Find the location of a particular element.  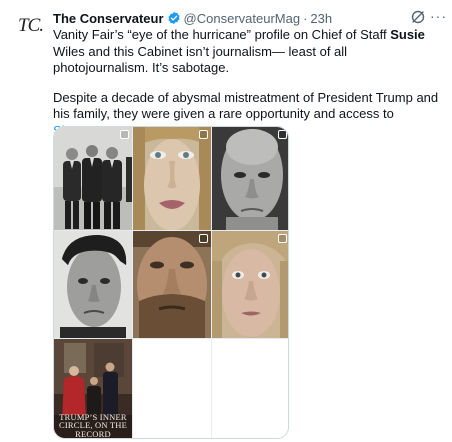

photo-men-in-suits is located at coordinates (93, 178).